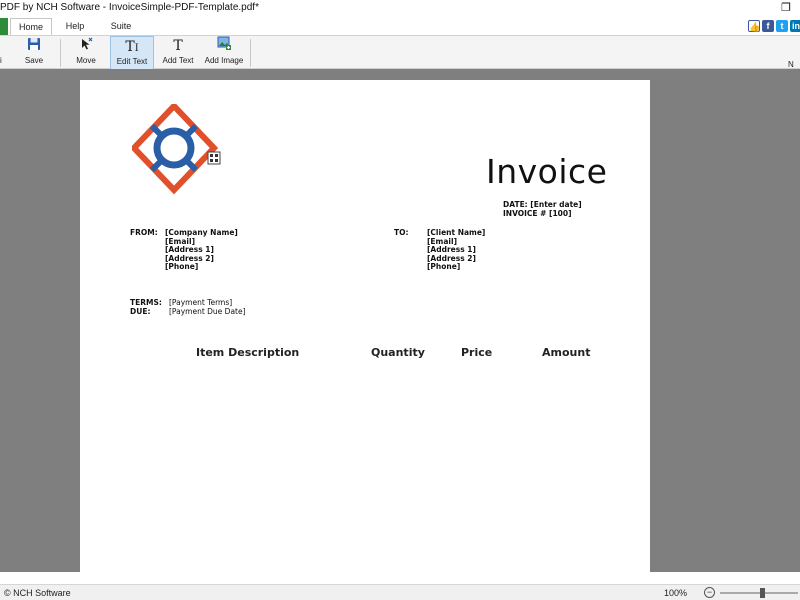 This screenshot has height=600, width=800. Describe the element at coordinates (132, 61) in the screenshot. I see `edit-text-label: Edit Text` at that location.